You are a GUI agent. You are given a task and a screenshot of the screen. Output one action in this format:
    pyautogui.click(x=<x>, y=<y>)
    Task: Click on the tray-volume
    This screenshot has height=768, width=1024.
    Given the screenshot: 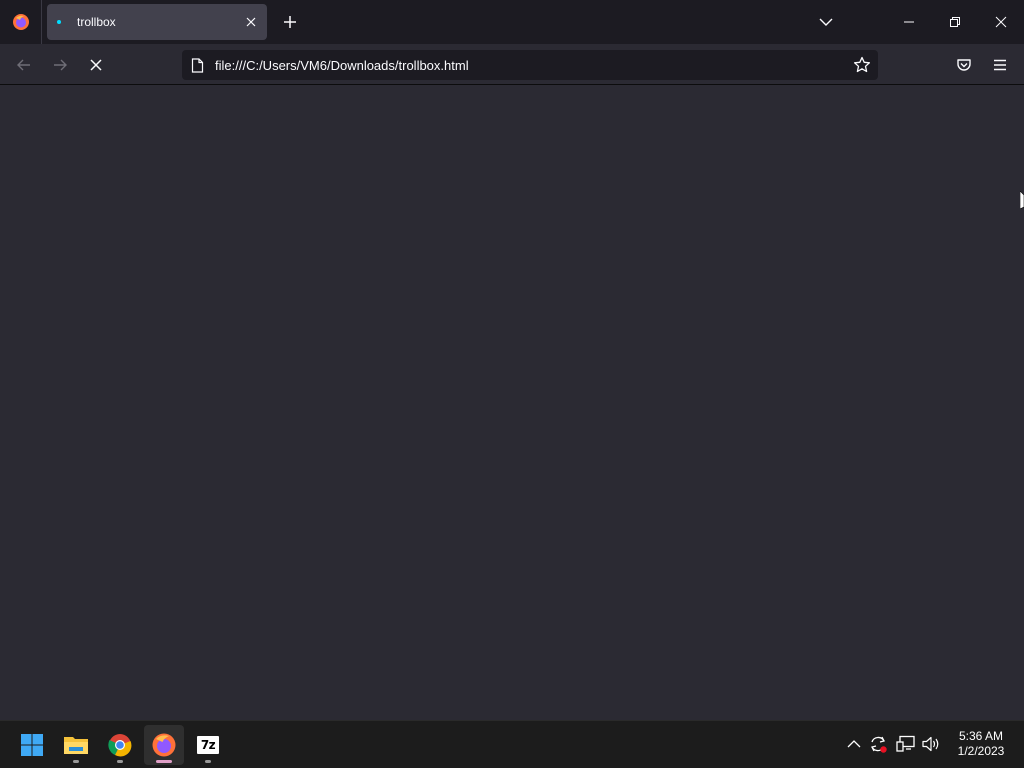 What is the action you would take?
    pyautogui.click(x=931, y=744)
    